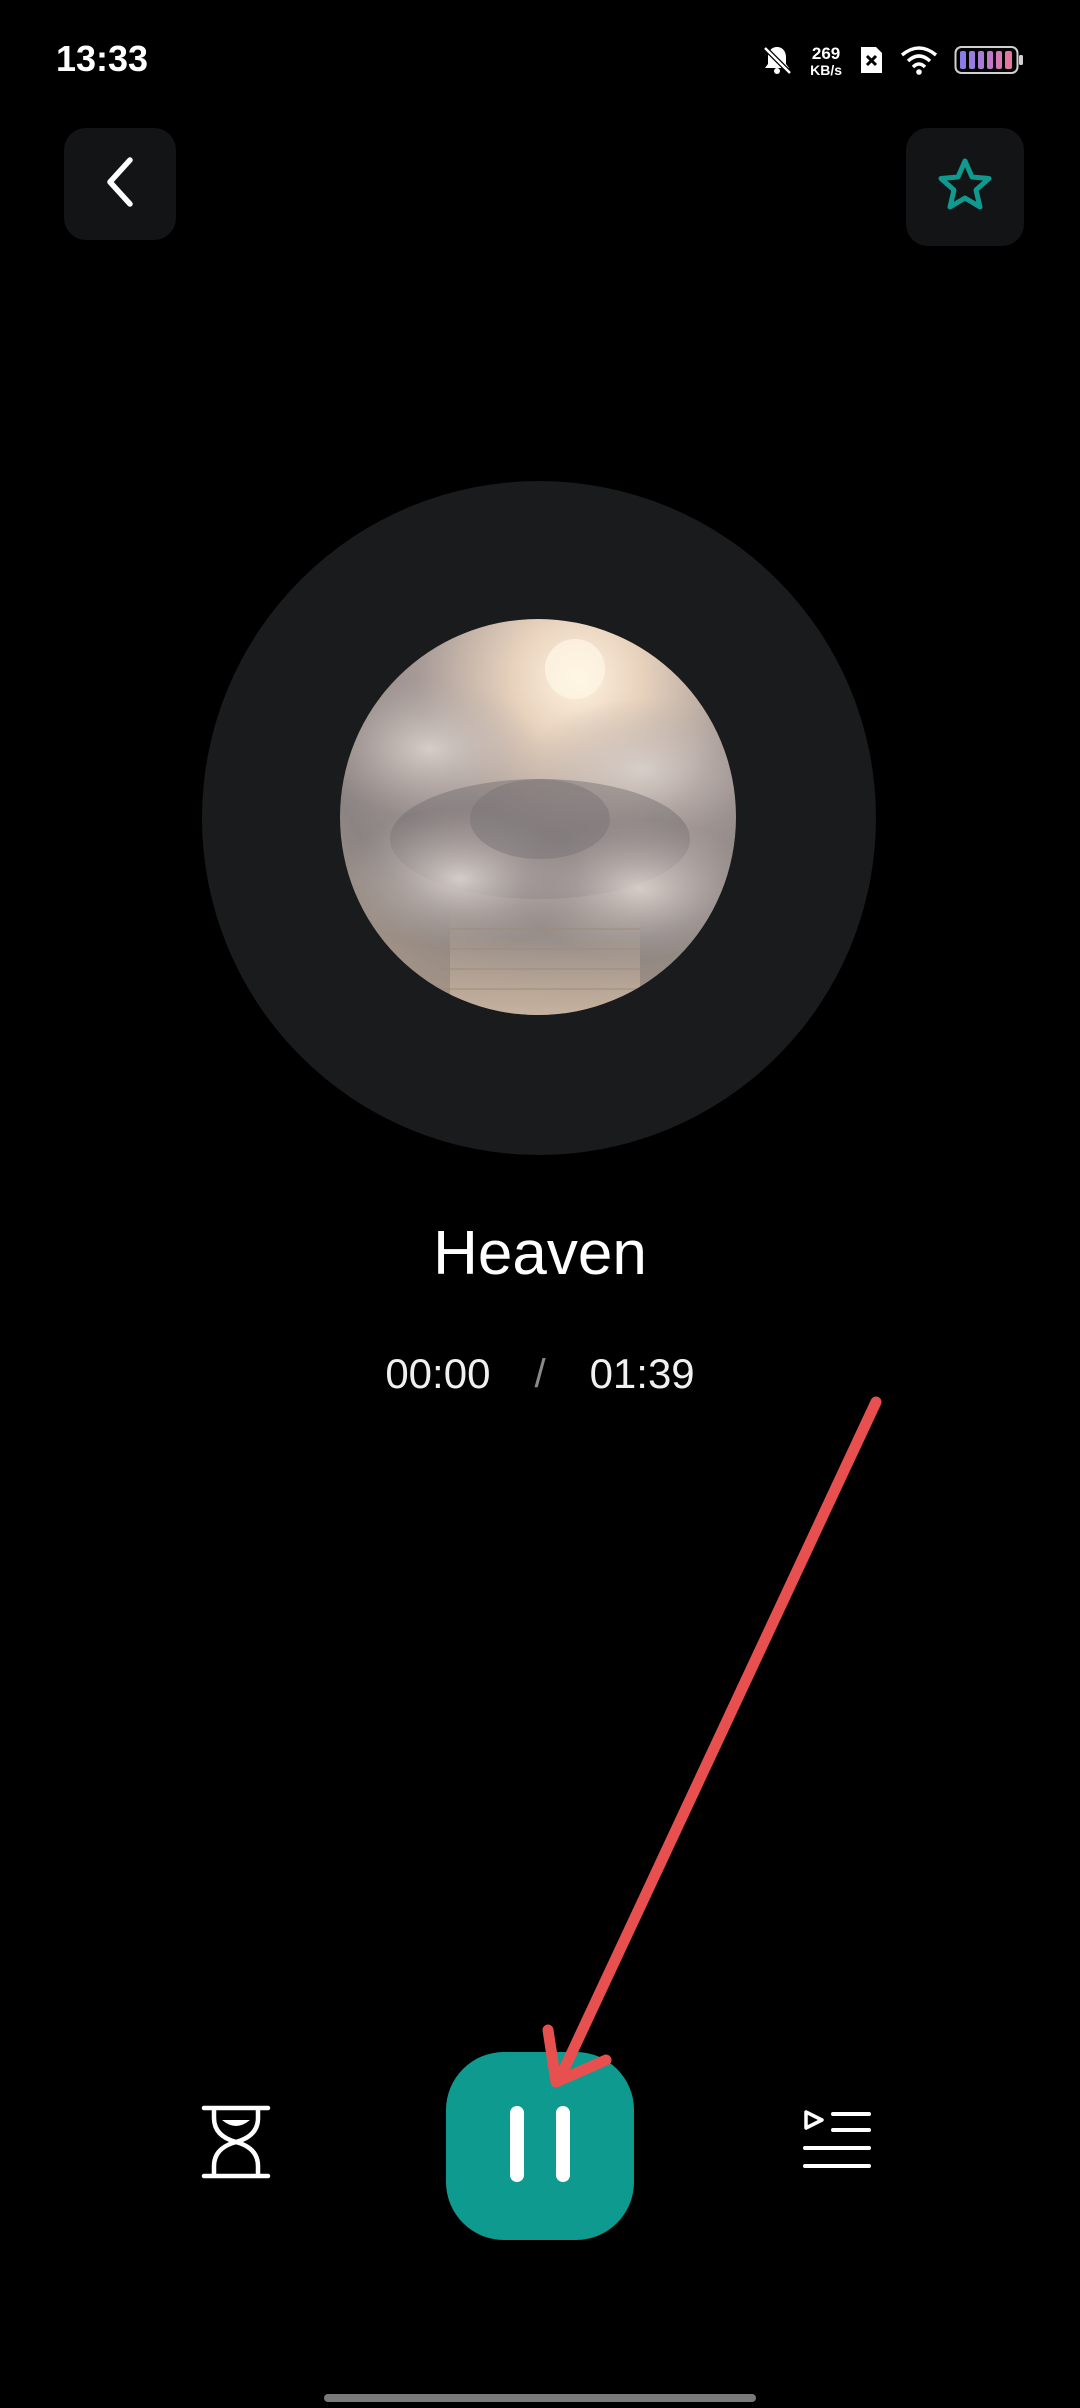 This screenshot has width=1080, height=2408. Describe the element at coordinates (540, 1253) in the screenshot. I see `track-title: Heaven` at that location.